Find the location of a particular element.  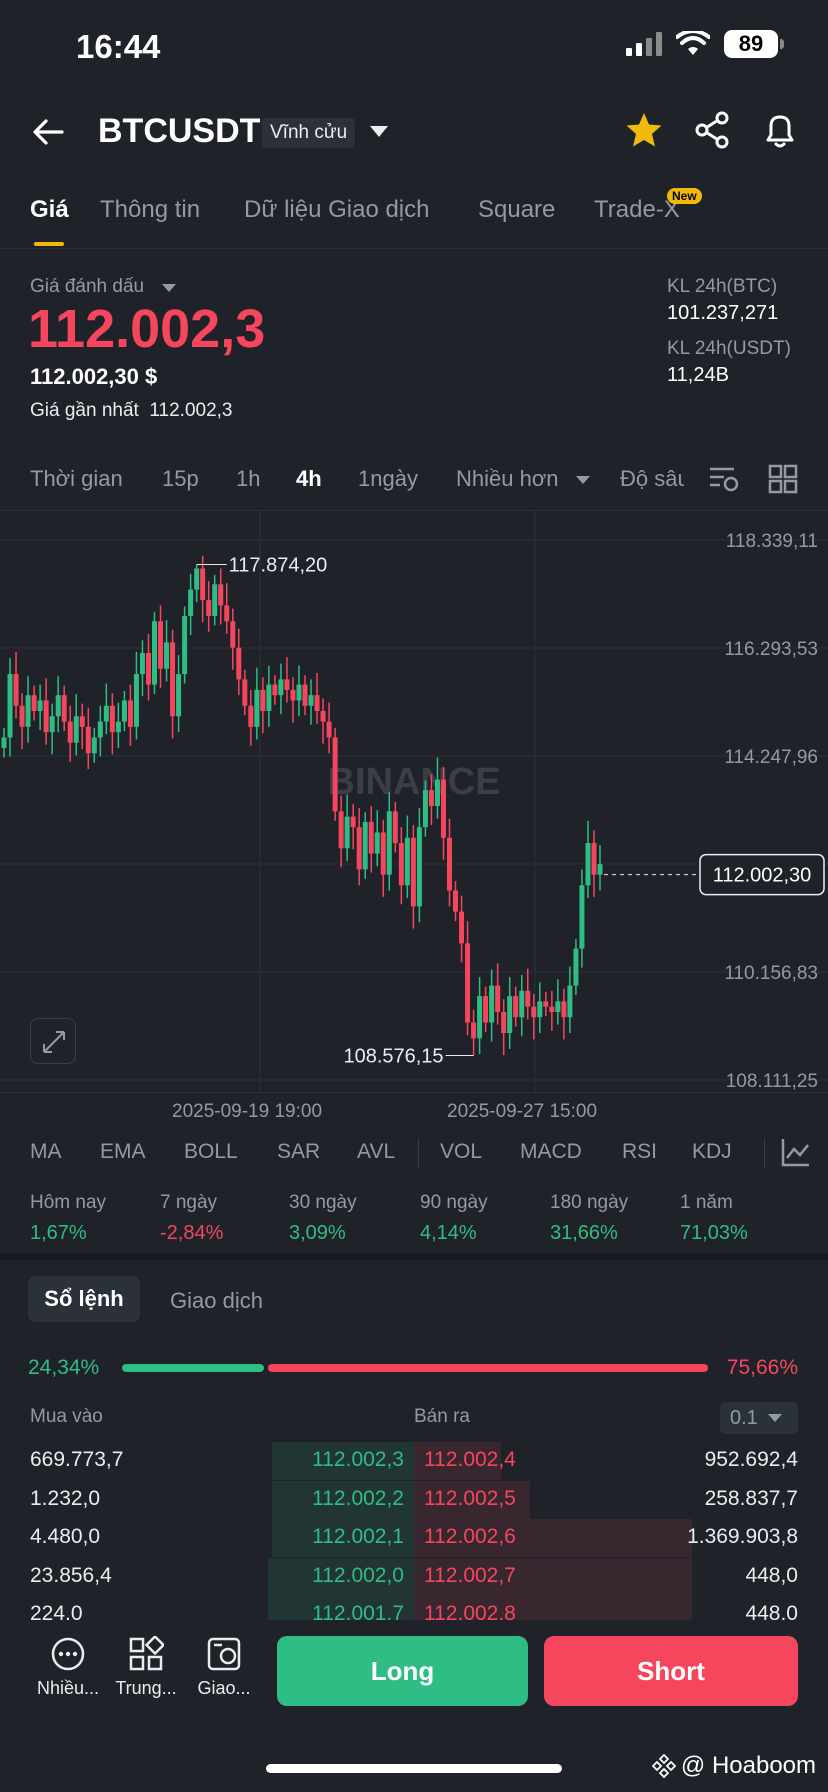

interval-depth: Độ sâu is located at coordinates (652, 479).